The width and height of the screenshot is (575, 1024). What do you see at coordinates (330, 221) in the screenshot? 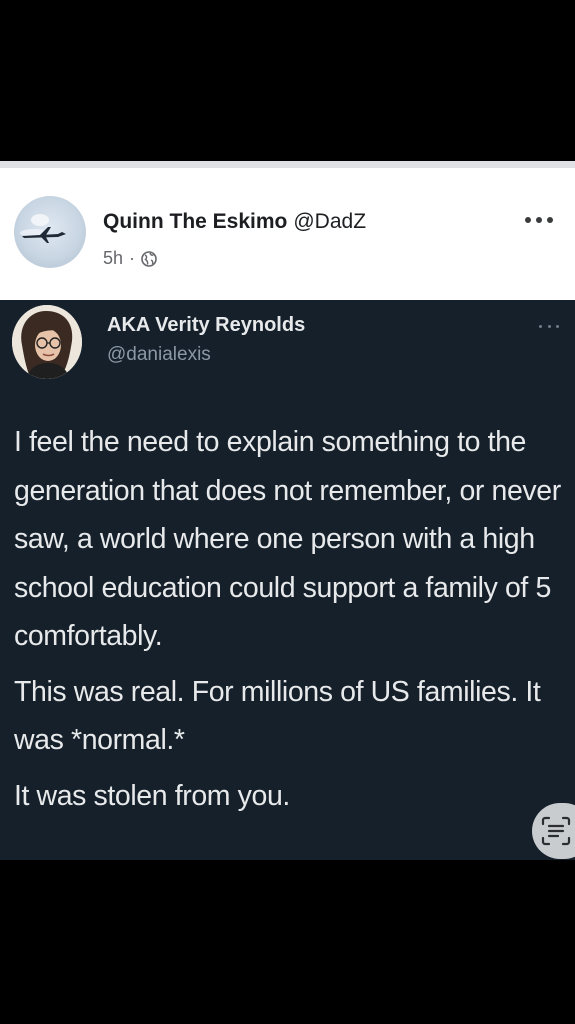
I see `author-handle: @DadZ` at bounding box center [330, 221].